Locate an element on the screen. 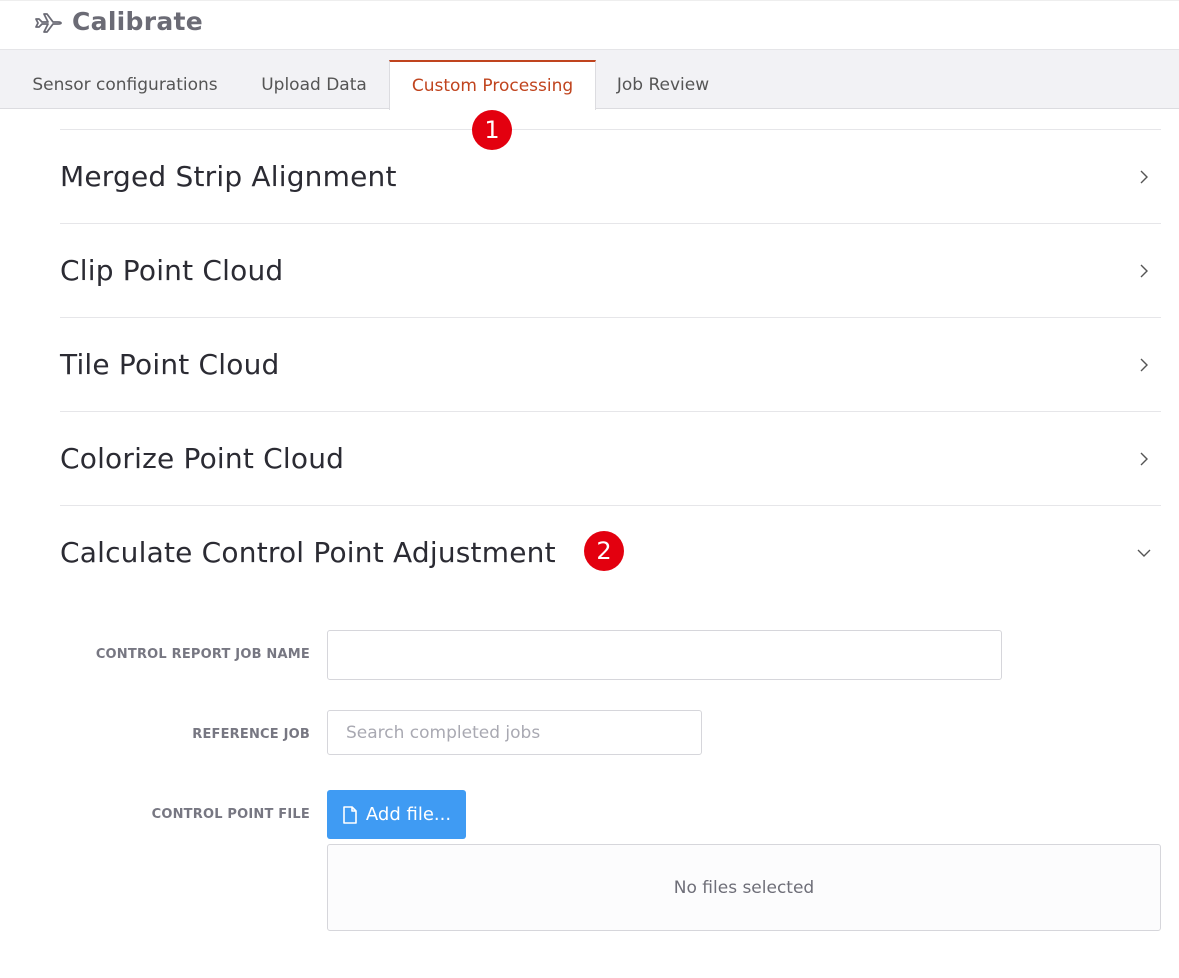  no-files-text: No files selected is located at coordinates (744, 887).